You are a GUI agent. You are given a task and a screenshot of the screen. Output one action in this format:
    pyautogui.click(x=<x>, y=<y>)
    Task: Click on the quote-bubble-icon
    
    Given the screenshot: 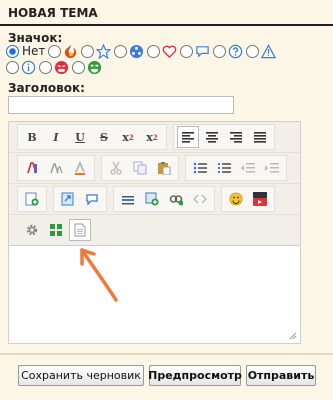 What is the action you would take?
    pyautogui.click(x=92, y=200)
    